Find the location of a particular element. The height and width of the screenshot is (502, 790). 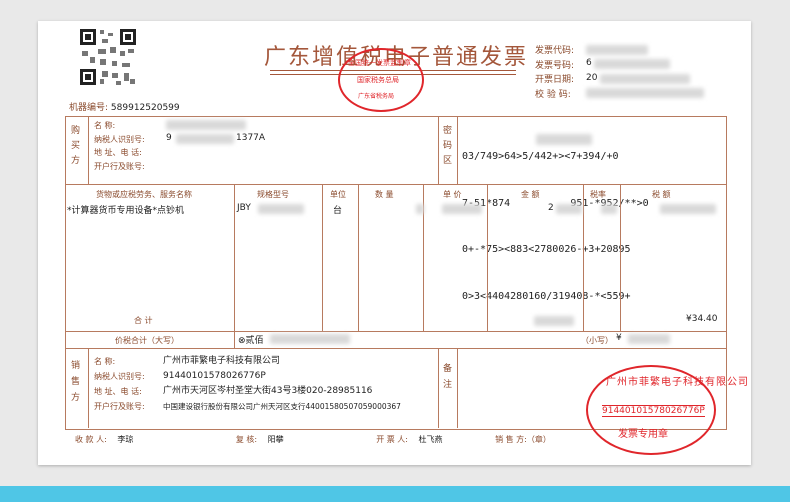

redacted-check-code is located at coordinates (645, 93).